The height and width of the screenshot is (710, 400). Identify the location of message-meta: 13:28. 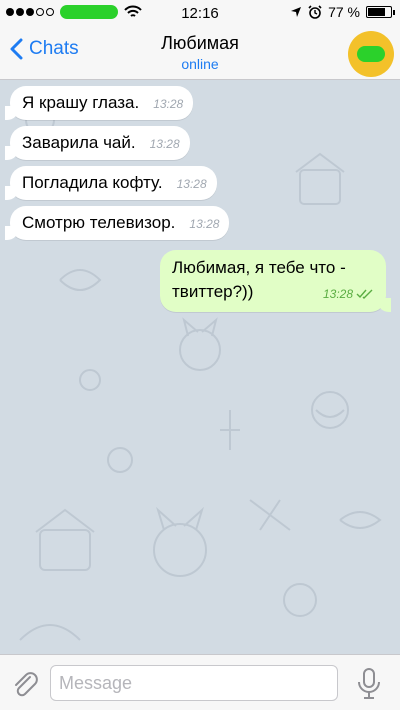
(348, 294).